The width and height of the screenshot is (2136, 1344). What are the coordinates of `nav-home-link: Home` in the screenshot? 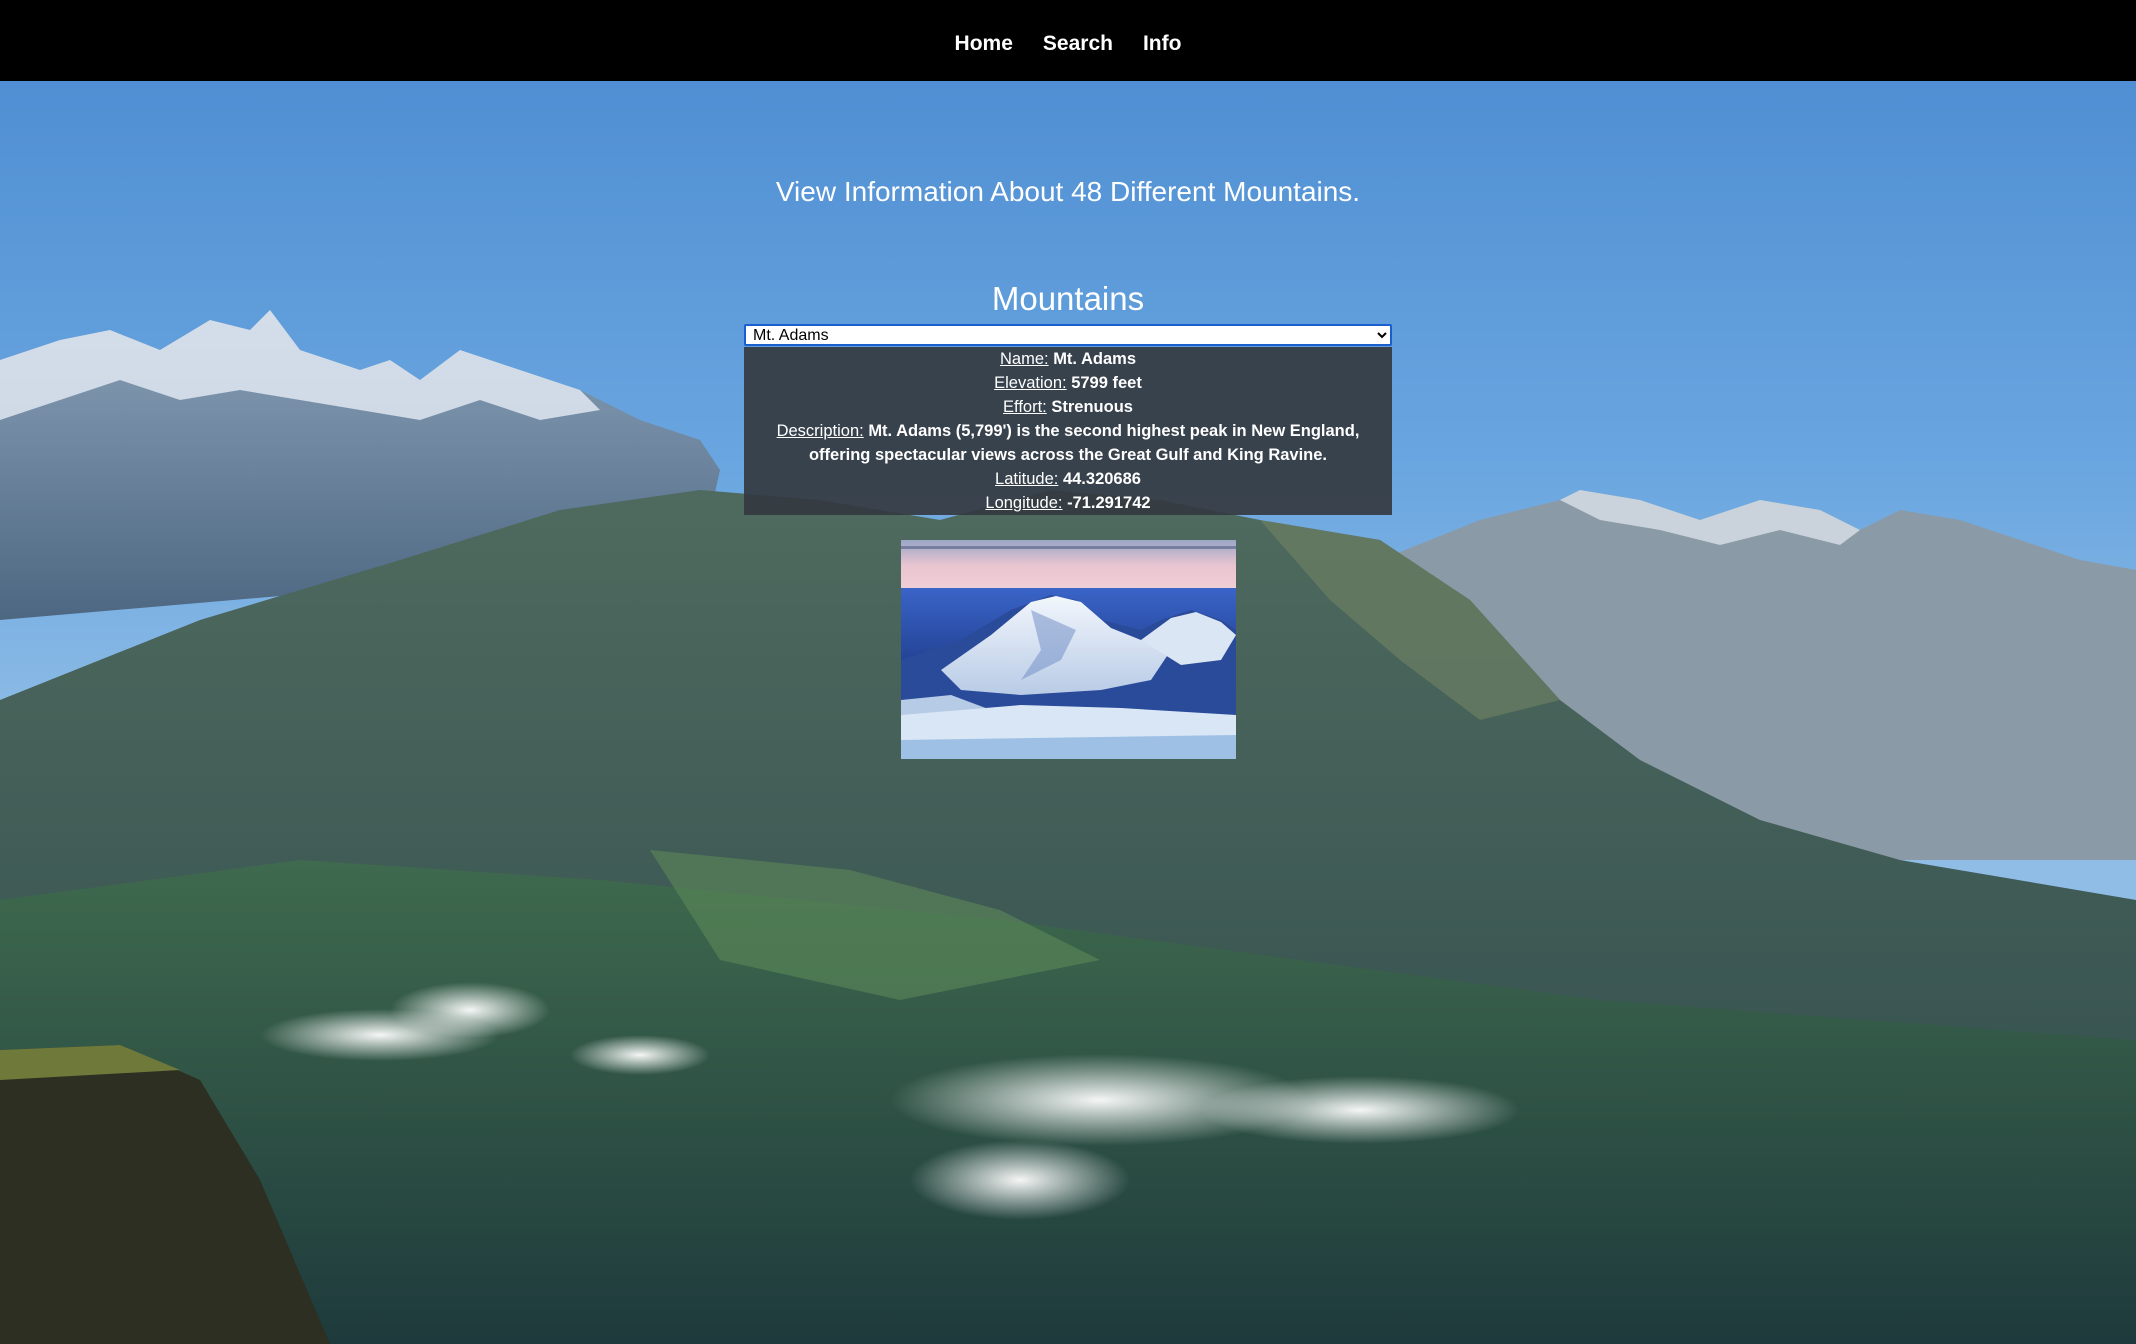 It's located at (984, 41).